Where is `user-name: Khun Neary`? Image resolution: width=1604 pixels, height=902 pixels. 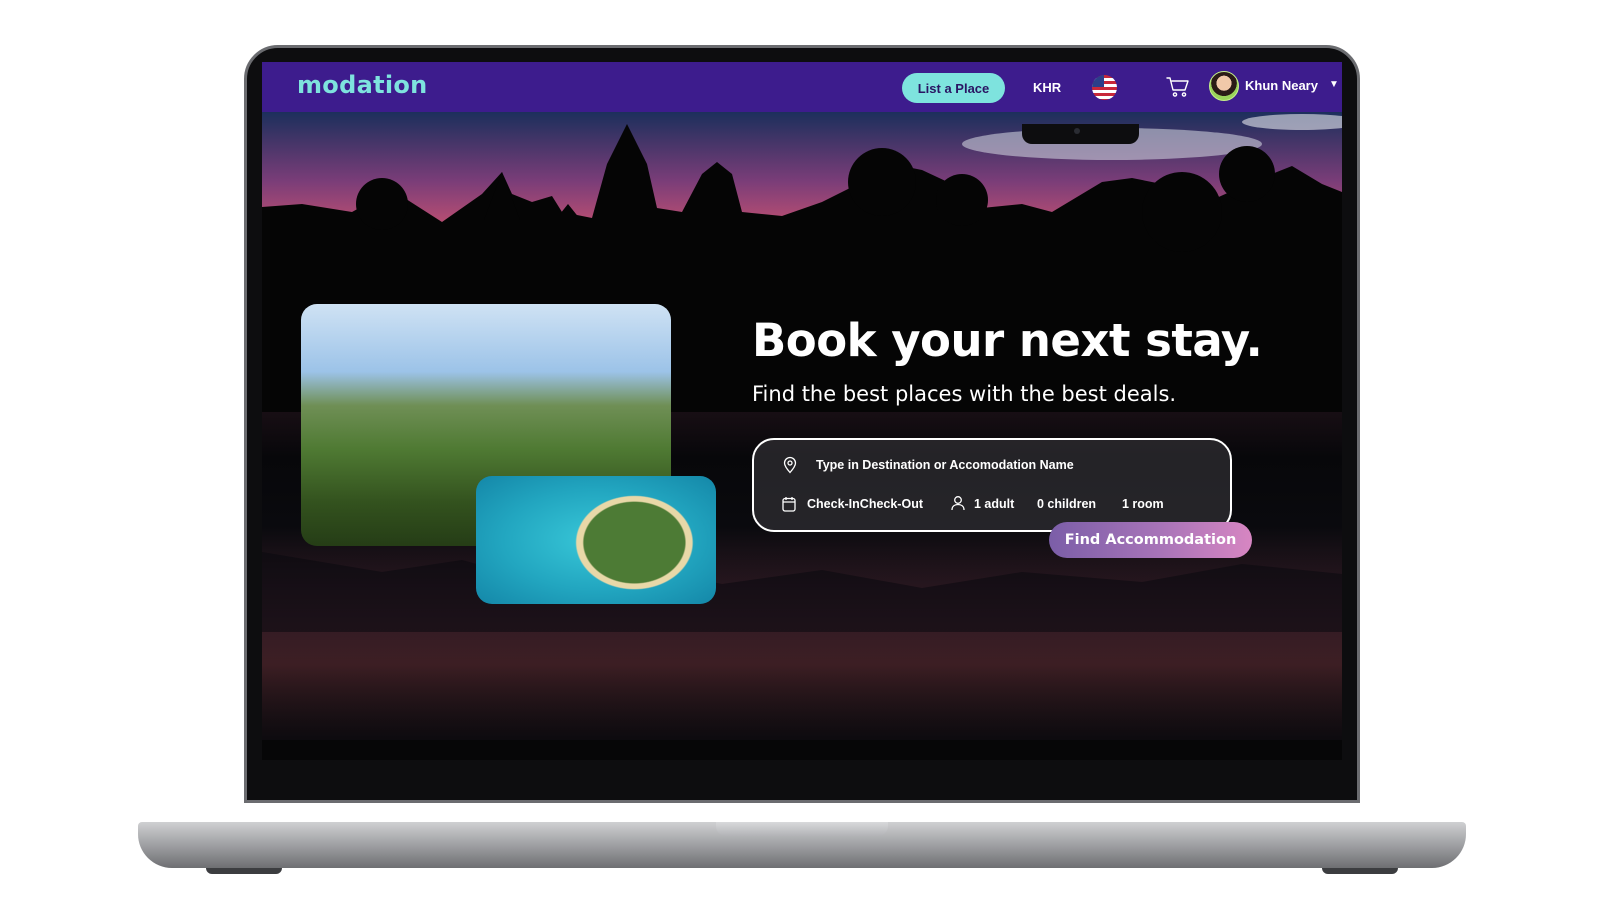 user-name: Khun Neary is located at coordinates (1281, 85).